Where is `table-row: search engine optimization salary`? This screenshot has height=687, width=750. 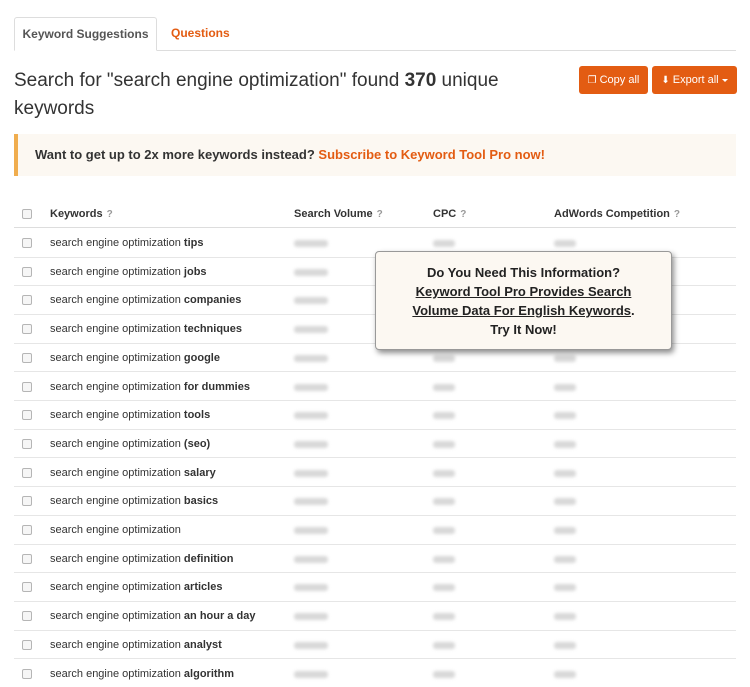
table-row: search engine optimization salary is located at coordinates (375, 473).